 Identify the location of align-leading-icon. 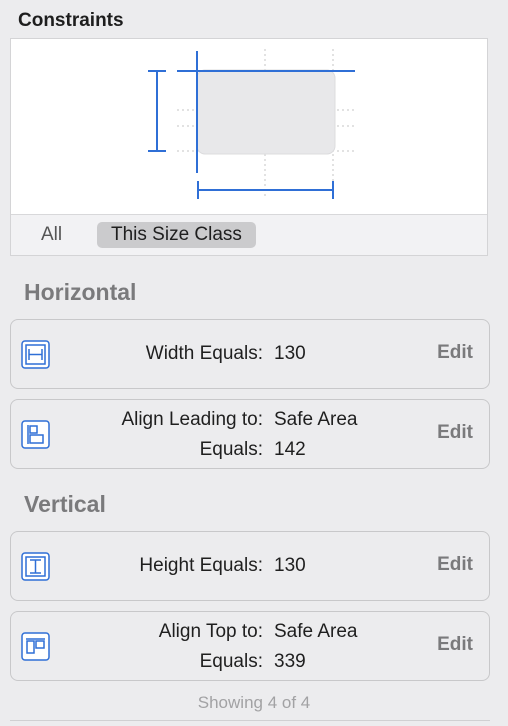
(35, 434).